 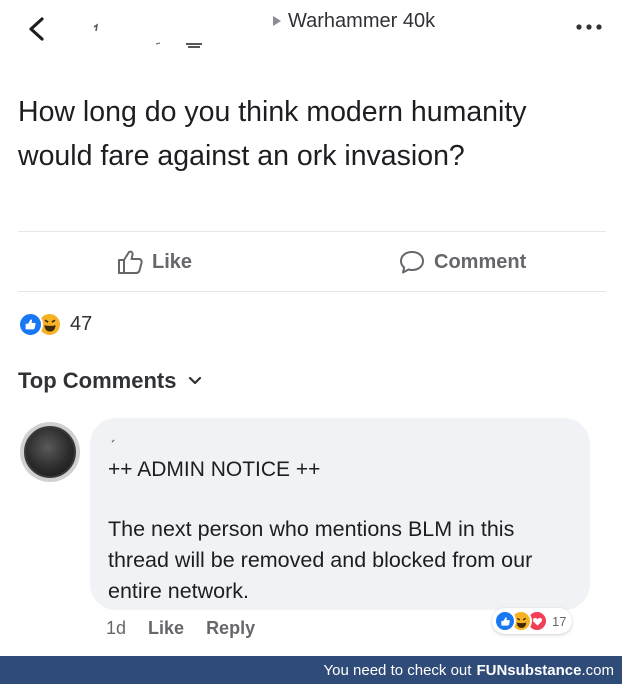 What do you see at coordinates (559, 621) in the screenshot?
I see `comment-reaction-count: 17` at bounding box center [559, 621].